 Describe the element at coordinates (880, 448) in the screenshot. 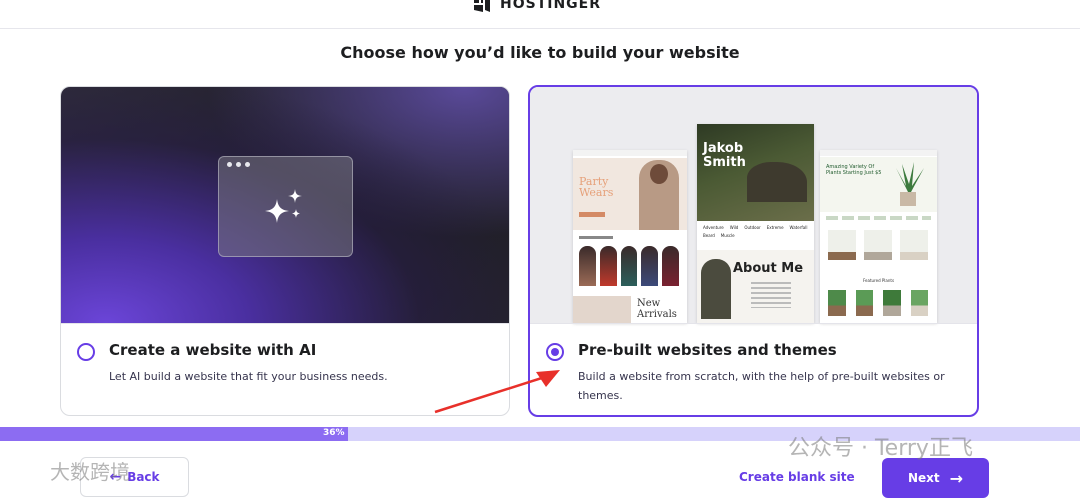

I see `watermark-right: 公众号 · Terry正飞` at that location.